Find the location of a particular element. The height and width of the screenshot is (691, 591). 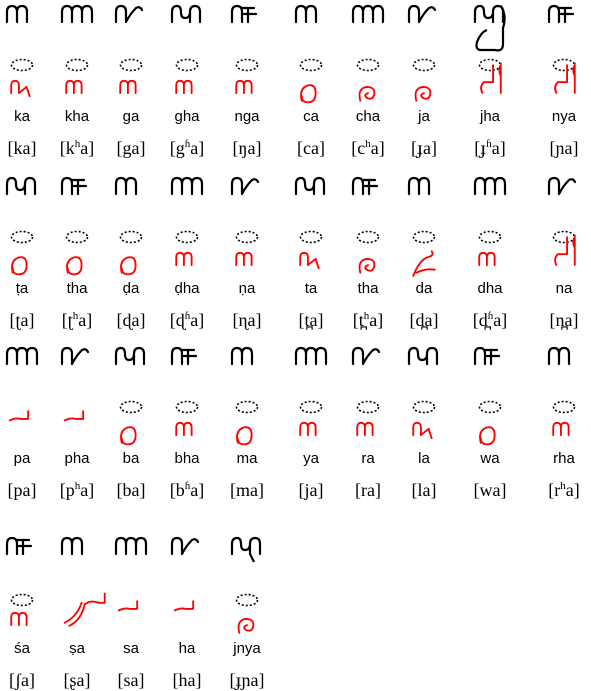

romanized-name: ga is located at coordinates (131, 116).